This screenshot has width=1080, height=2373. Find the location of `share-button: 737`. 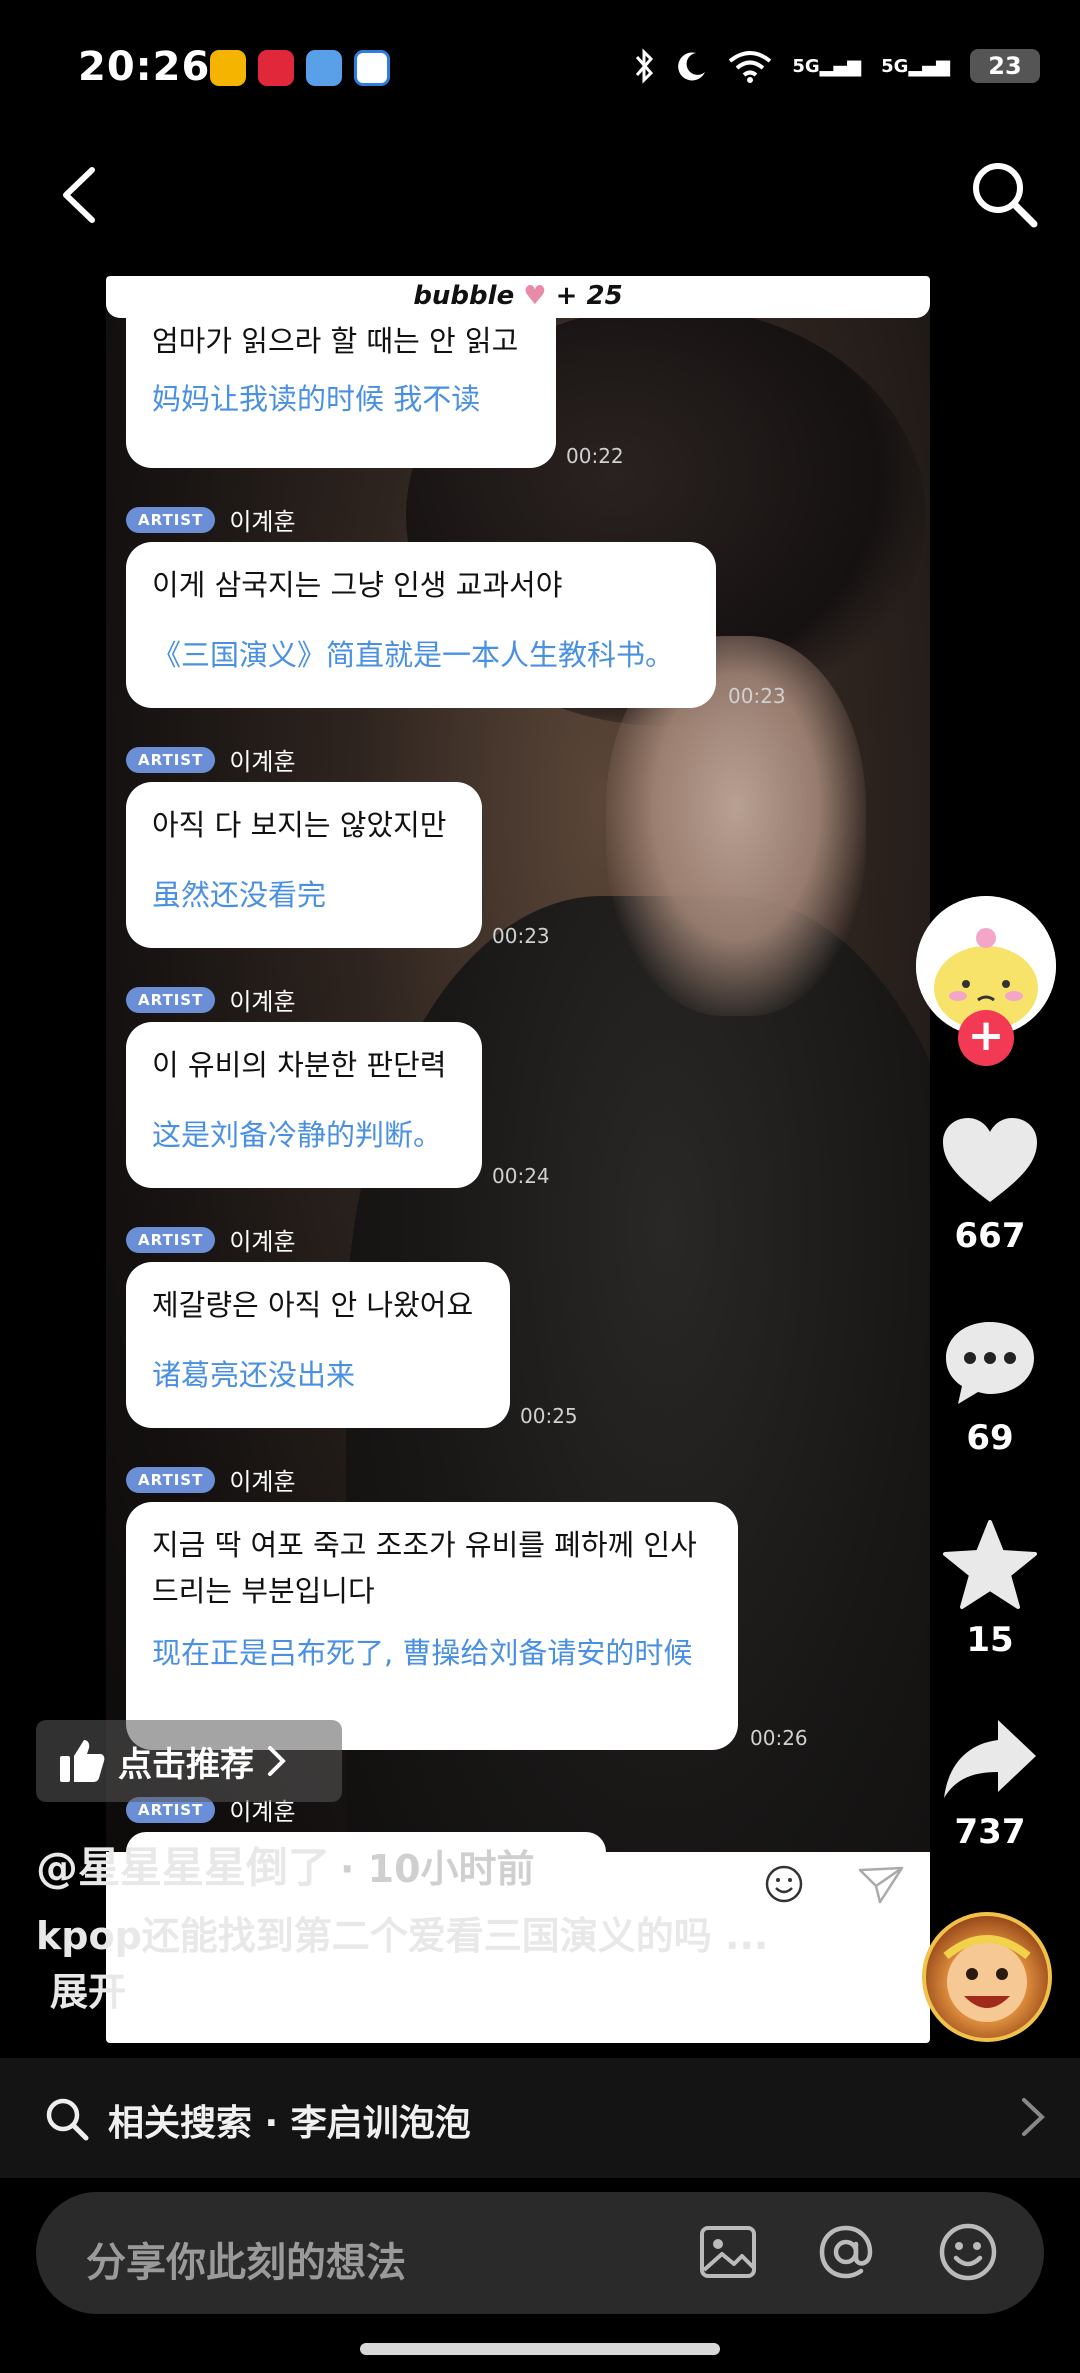

share-button: 737 is located at coordinates (990, 1784).